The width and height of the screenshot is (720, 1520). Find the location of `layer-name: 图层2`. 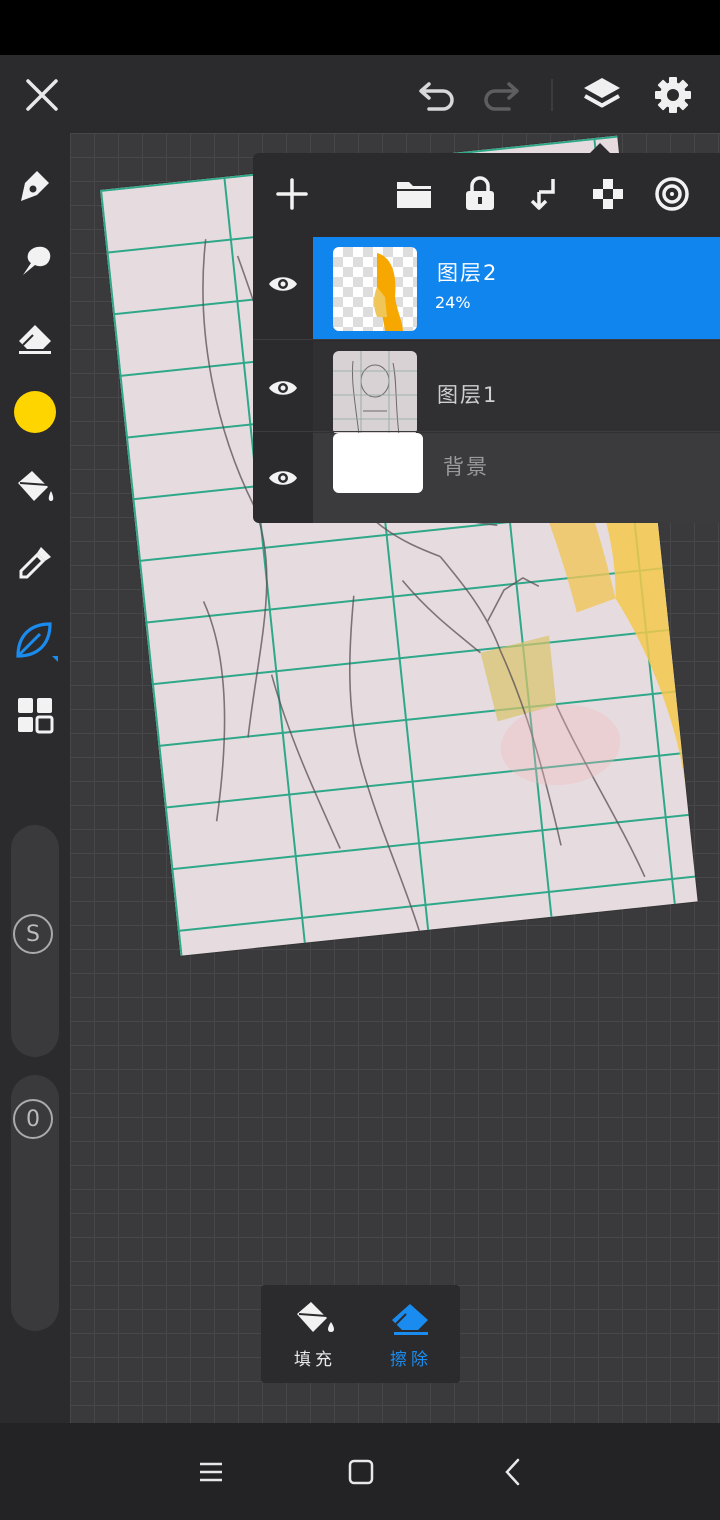

layer-name: 图层2 is located at coordinates (468, 273).